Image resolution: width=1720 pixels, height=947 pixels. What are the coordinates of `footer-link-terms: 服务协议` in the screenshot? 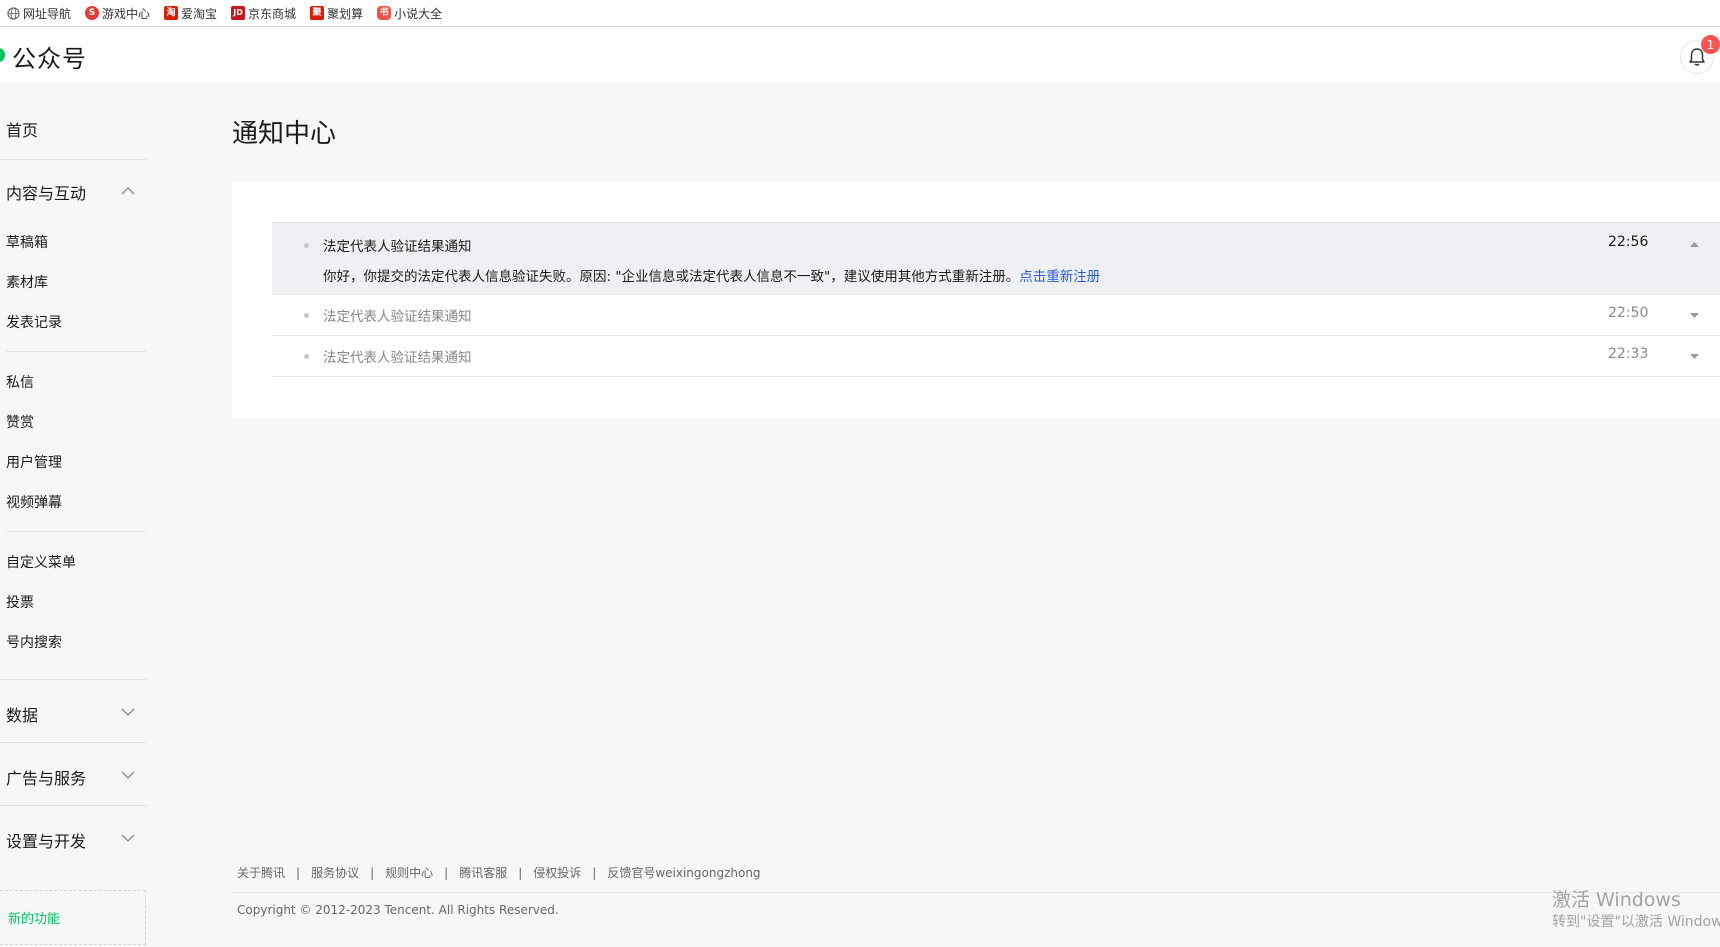 It's located at (335, 872).